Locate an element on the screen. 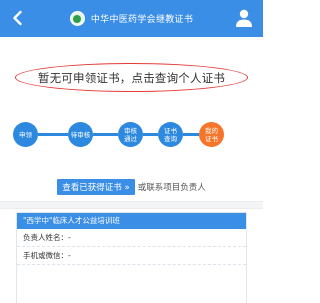  contact-name-row: 负责人姓名：- is located at coordinates (131, 238).